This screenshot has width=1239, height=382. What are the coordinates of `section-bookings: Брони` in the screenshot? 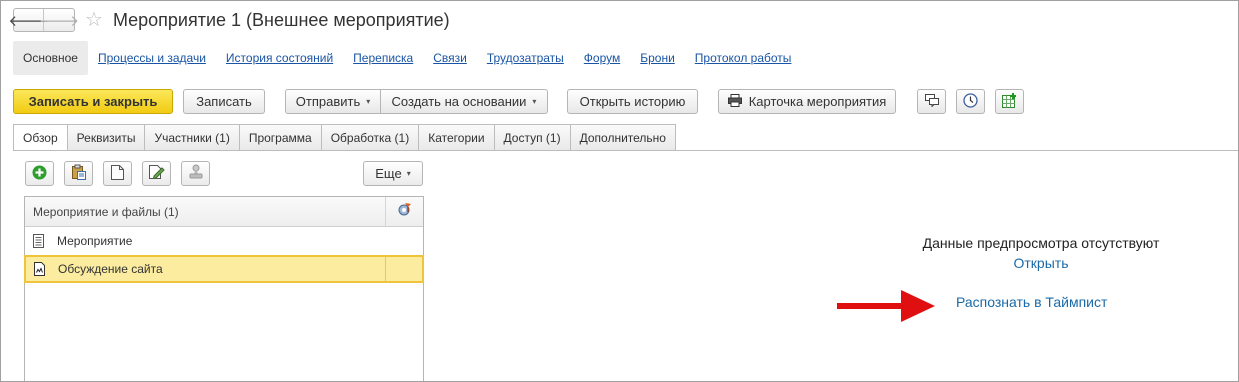 It's located at (657, 58).